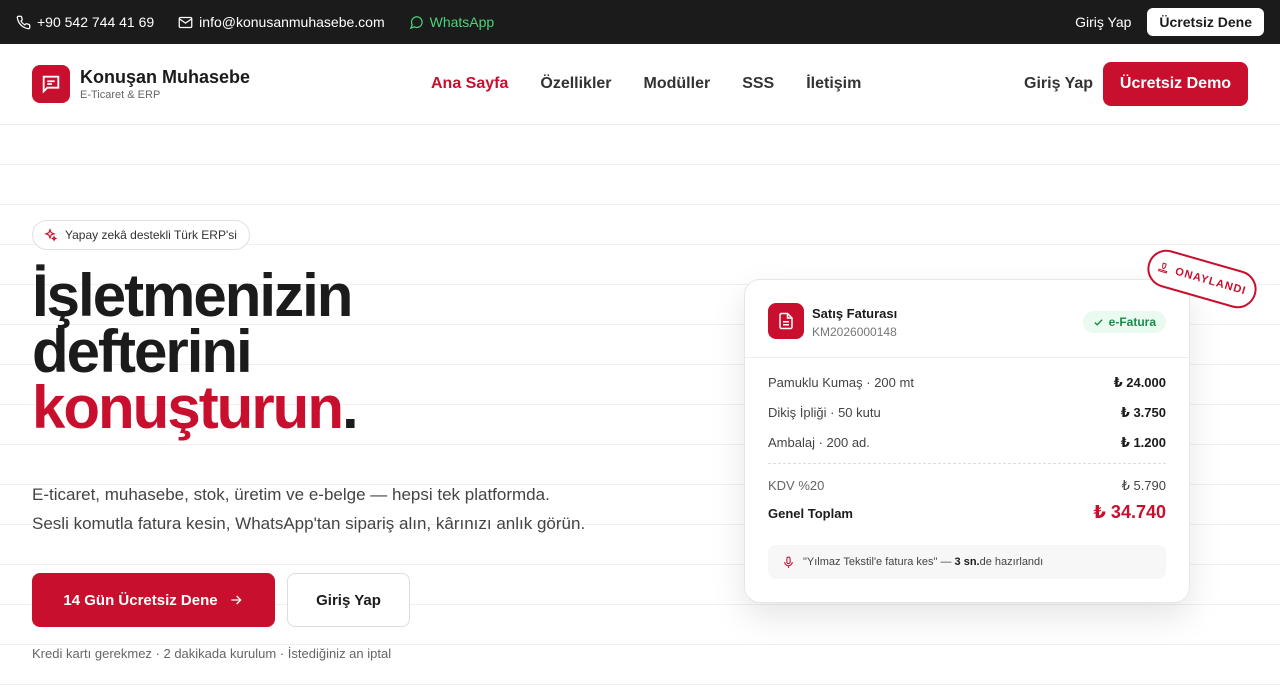 This screenshot has width=1280, height=690. What do you see at coordinates (96, 22) in the screenshot?
I see `phone-number: +90 542 744 41 69` at bounding box center [96, 22].